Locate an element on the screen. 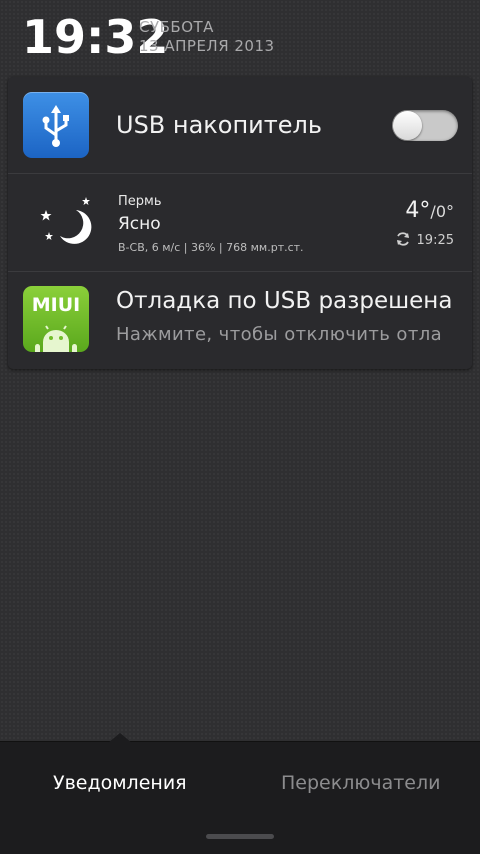 Image resolution: width=480 pixels, height=854 pixels. moon-stars-icon is located at coordinates (68, 224).